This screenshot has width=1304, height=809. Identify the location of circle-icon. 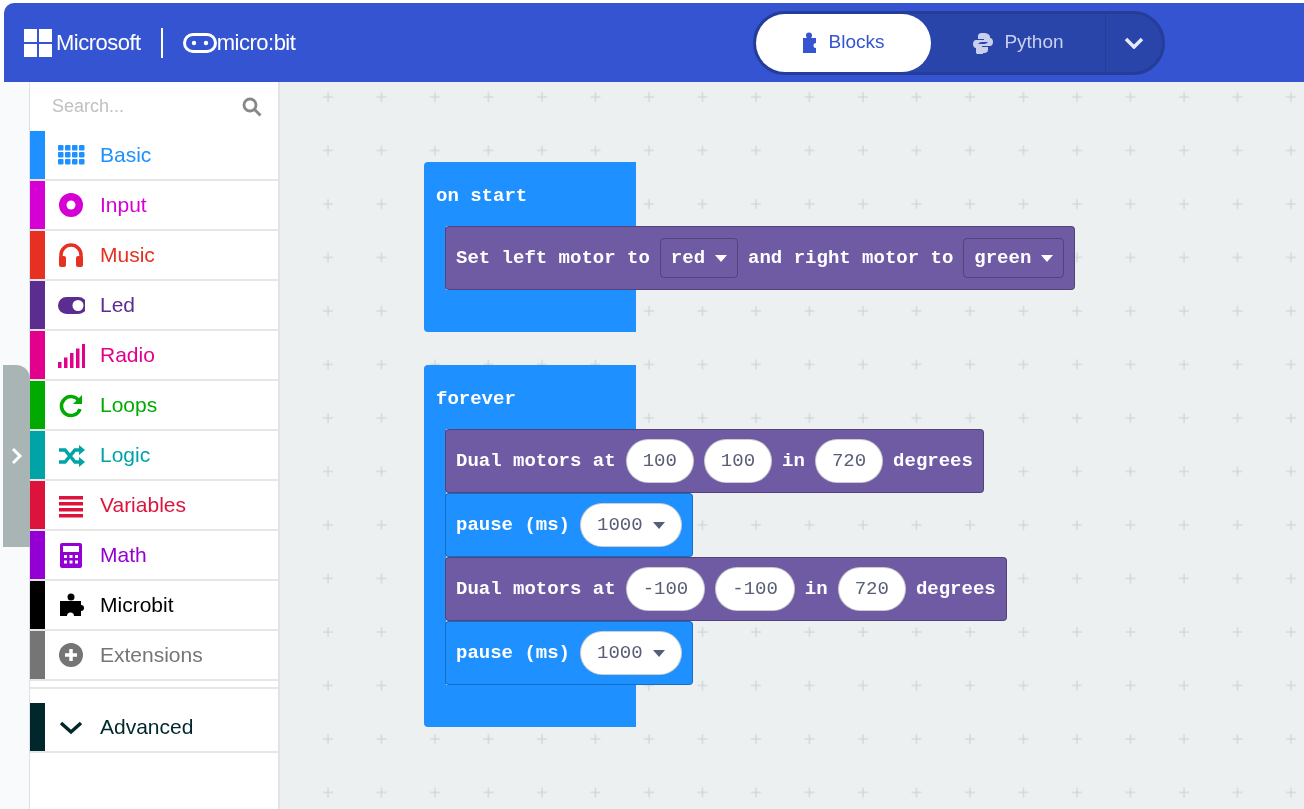
(71, 205).